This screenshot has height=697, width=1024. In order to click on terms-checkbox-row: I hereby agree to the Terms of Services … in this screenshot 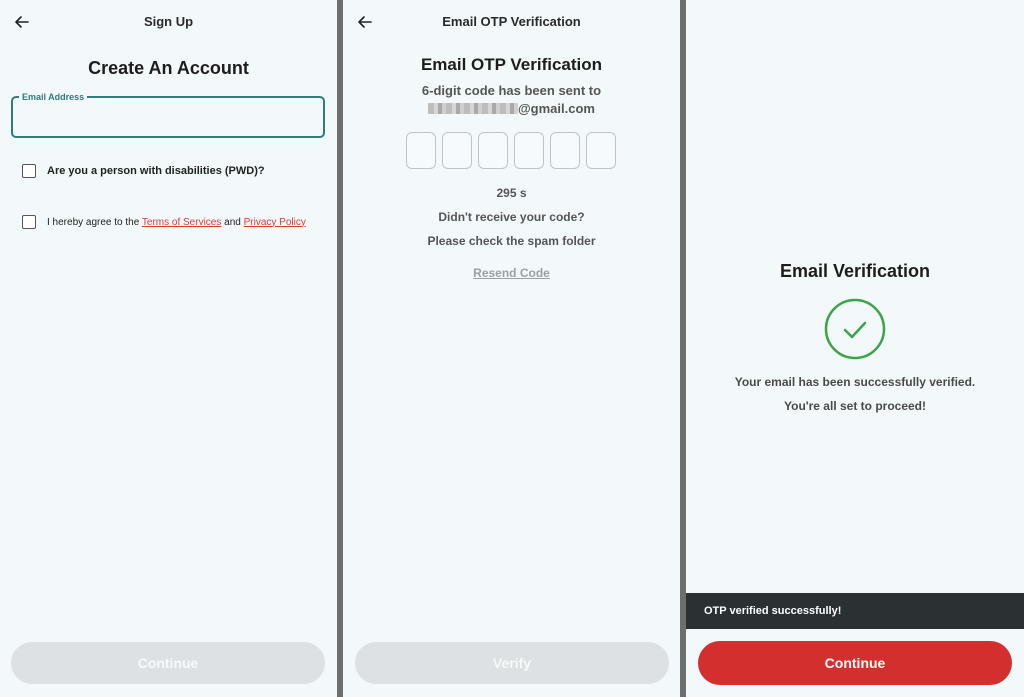, I will do `click(164, 222)`.